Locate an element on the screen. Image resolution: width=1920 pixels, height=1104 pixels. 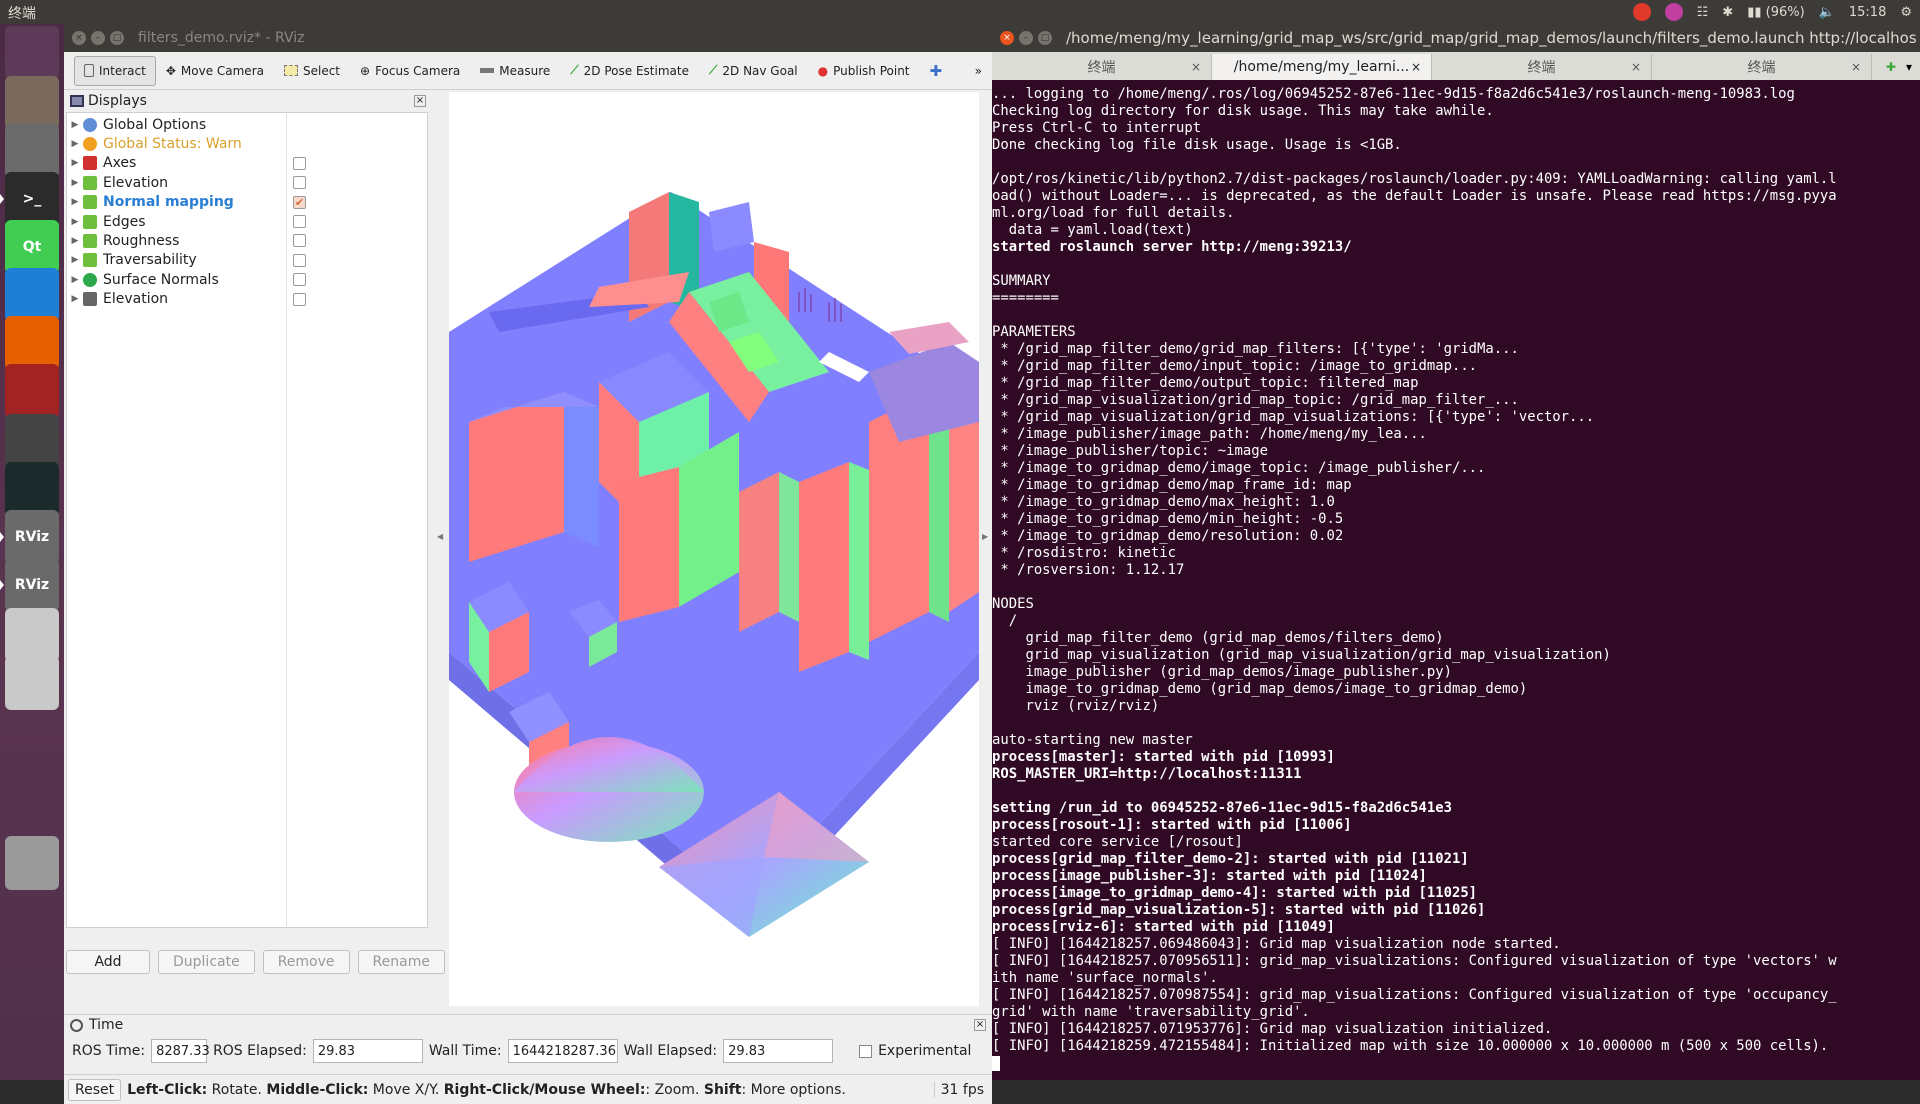
display-enable-checkbox: ✔ is located at coordinates (299, 202).